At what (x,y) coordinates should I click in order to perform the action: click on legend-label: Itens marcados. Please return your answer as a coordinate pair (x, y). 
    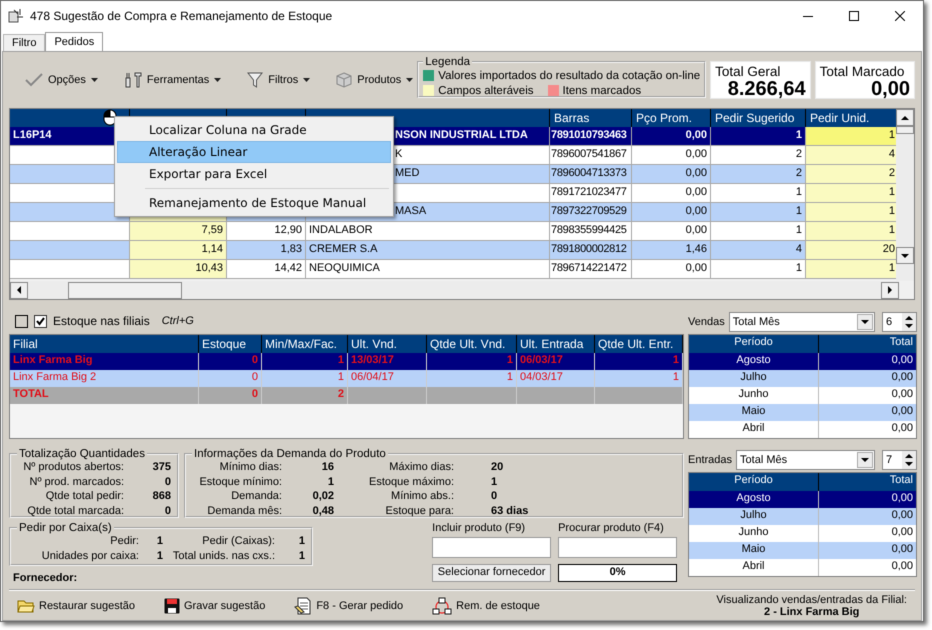
    Looking at the image, I should click on (602, 90).